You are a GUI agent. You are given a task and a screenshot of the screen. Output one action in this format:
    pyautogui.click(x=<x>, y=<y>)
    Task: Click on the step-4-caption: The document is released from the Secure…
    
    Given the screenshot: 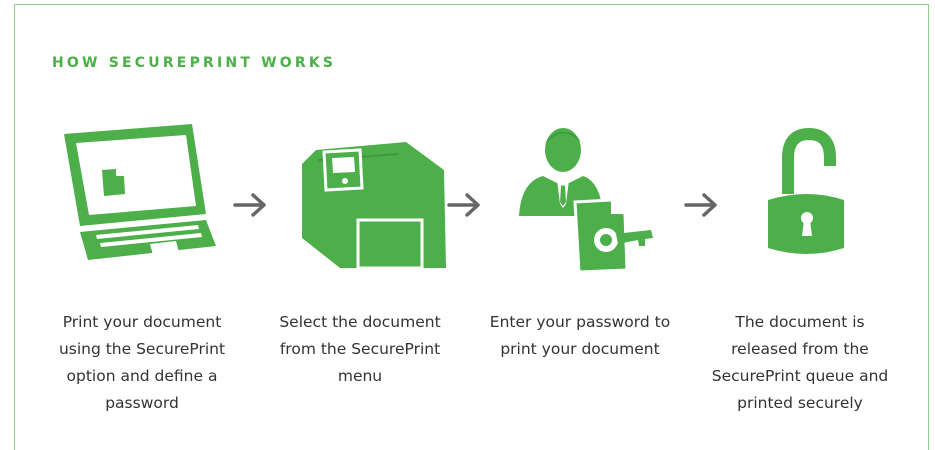 What is the action you would take?
    pyautogui.click(x=800, y=362)
    